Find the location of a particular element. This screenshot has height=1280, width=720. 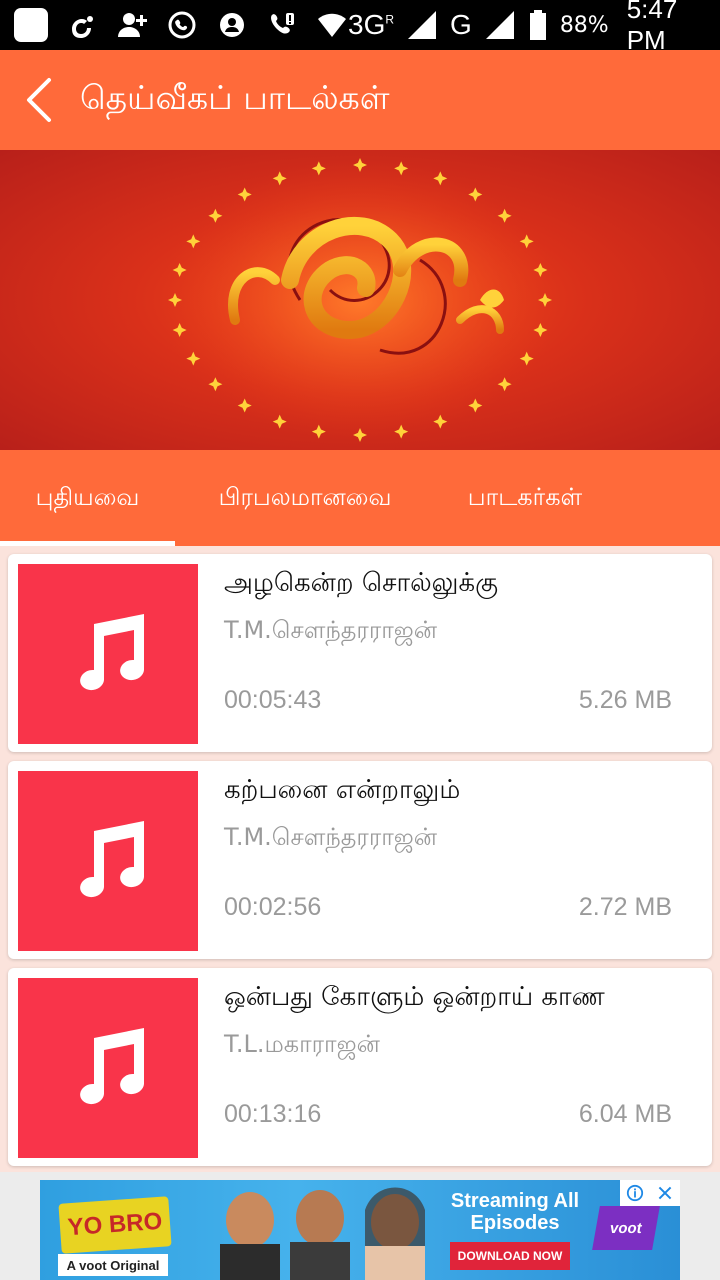

ad-headline: Streaming All Episodes is located at coordinates (515, 1212).